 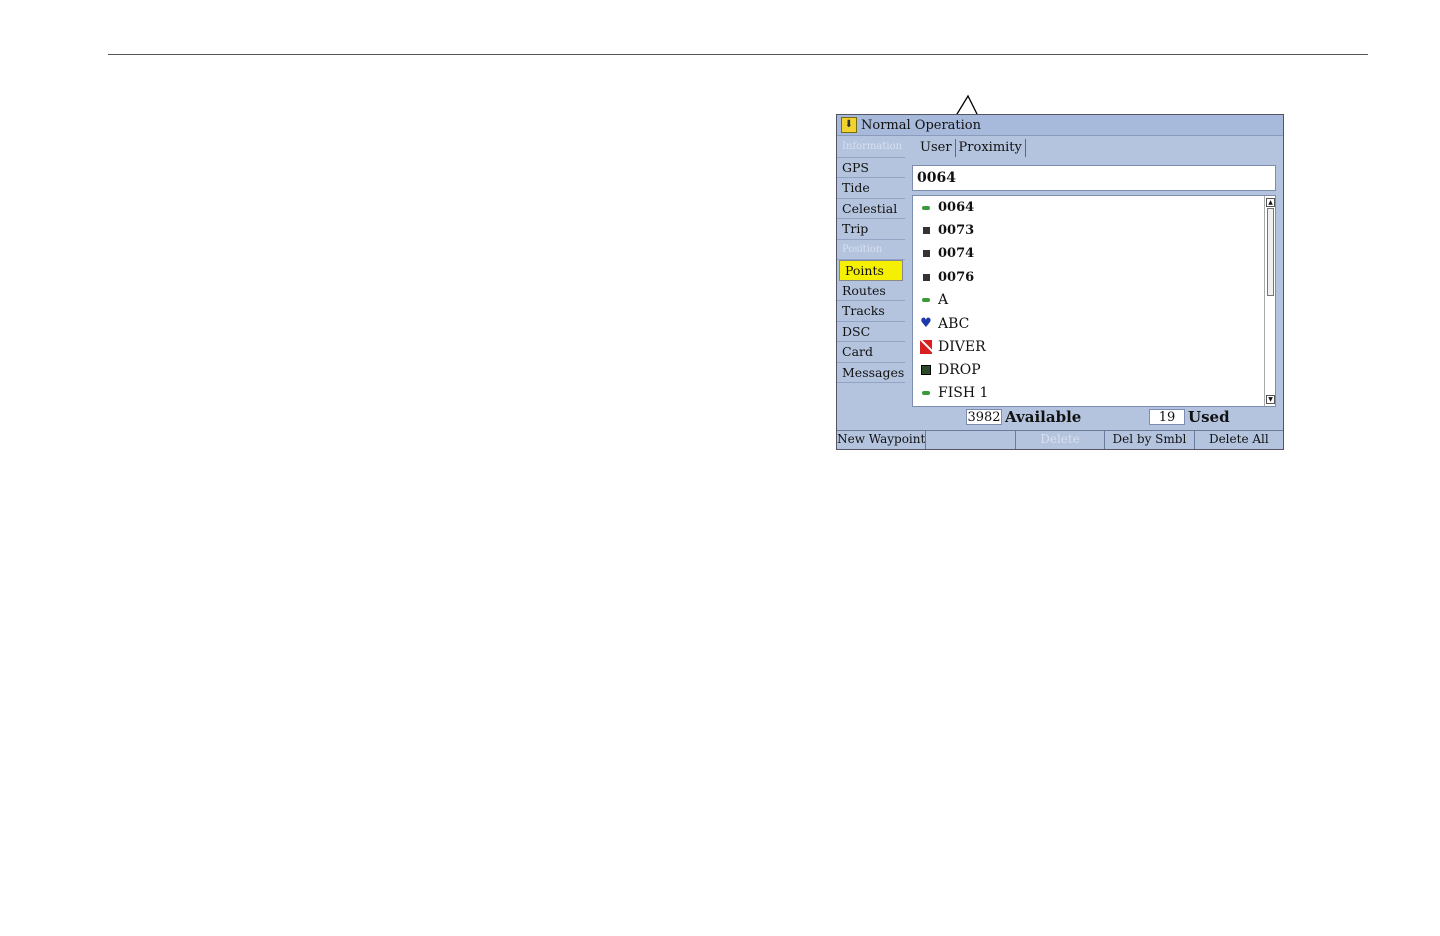 What do you see at coordinates (1209, 417) in the screenshot?
I see `used-label: Used` at bounding box center [1209, 417].